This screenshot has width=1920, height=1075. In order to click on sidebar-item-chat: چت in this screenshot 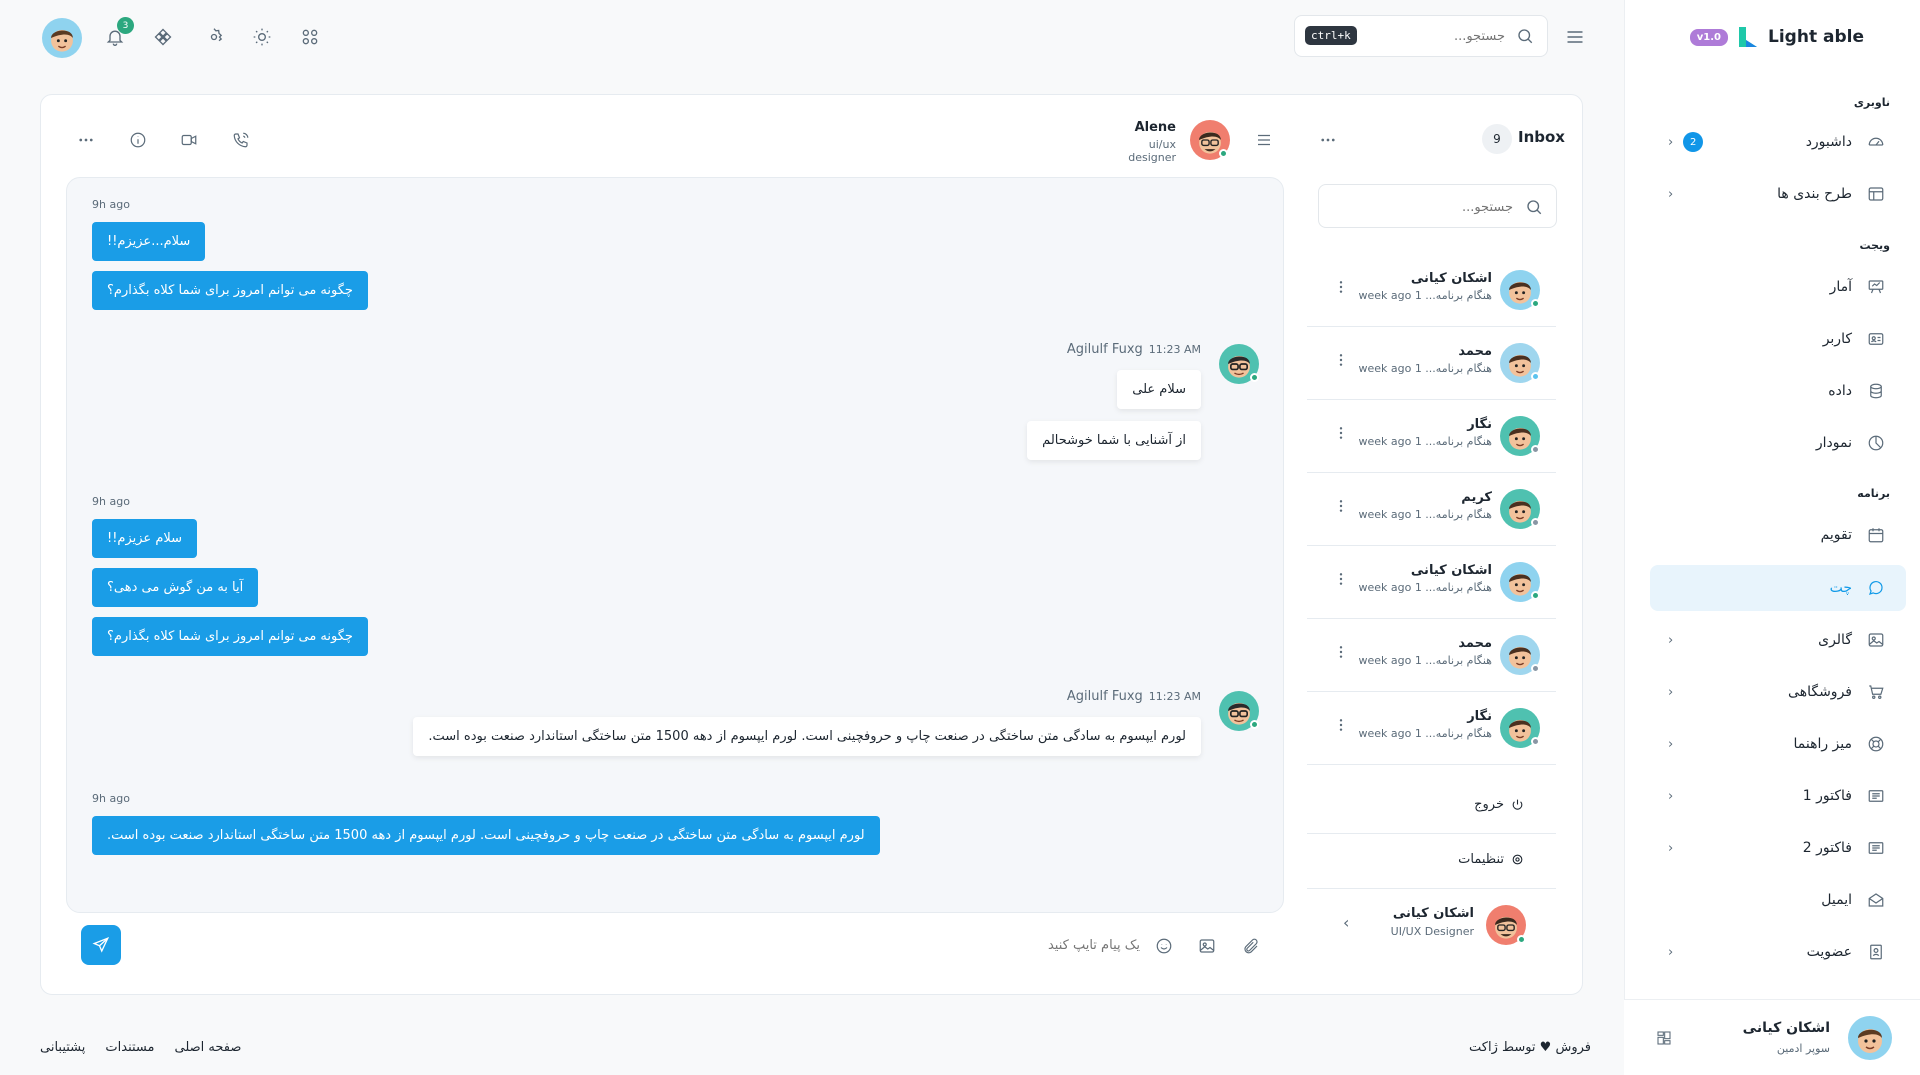, I will do `click(1778, 588)`.